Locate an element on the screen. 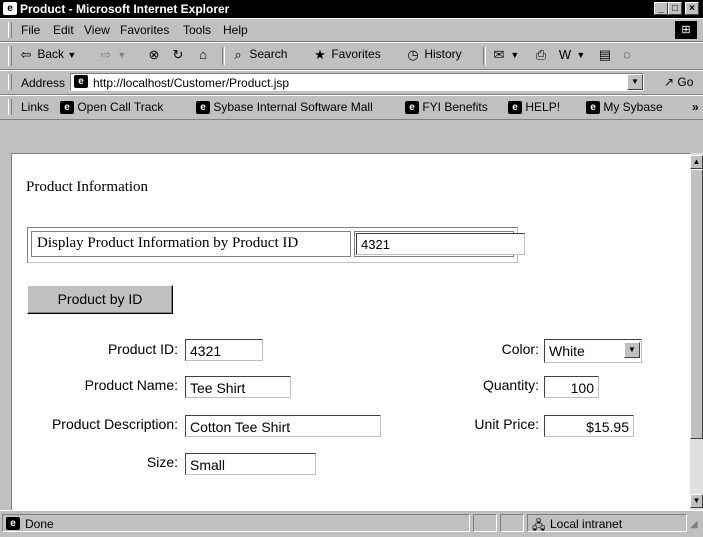 Image resolution: width=703 pixels, height=537 pixels. stop-button: ⊗ is located at coordinates (154, 54).